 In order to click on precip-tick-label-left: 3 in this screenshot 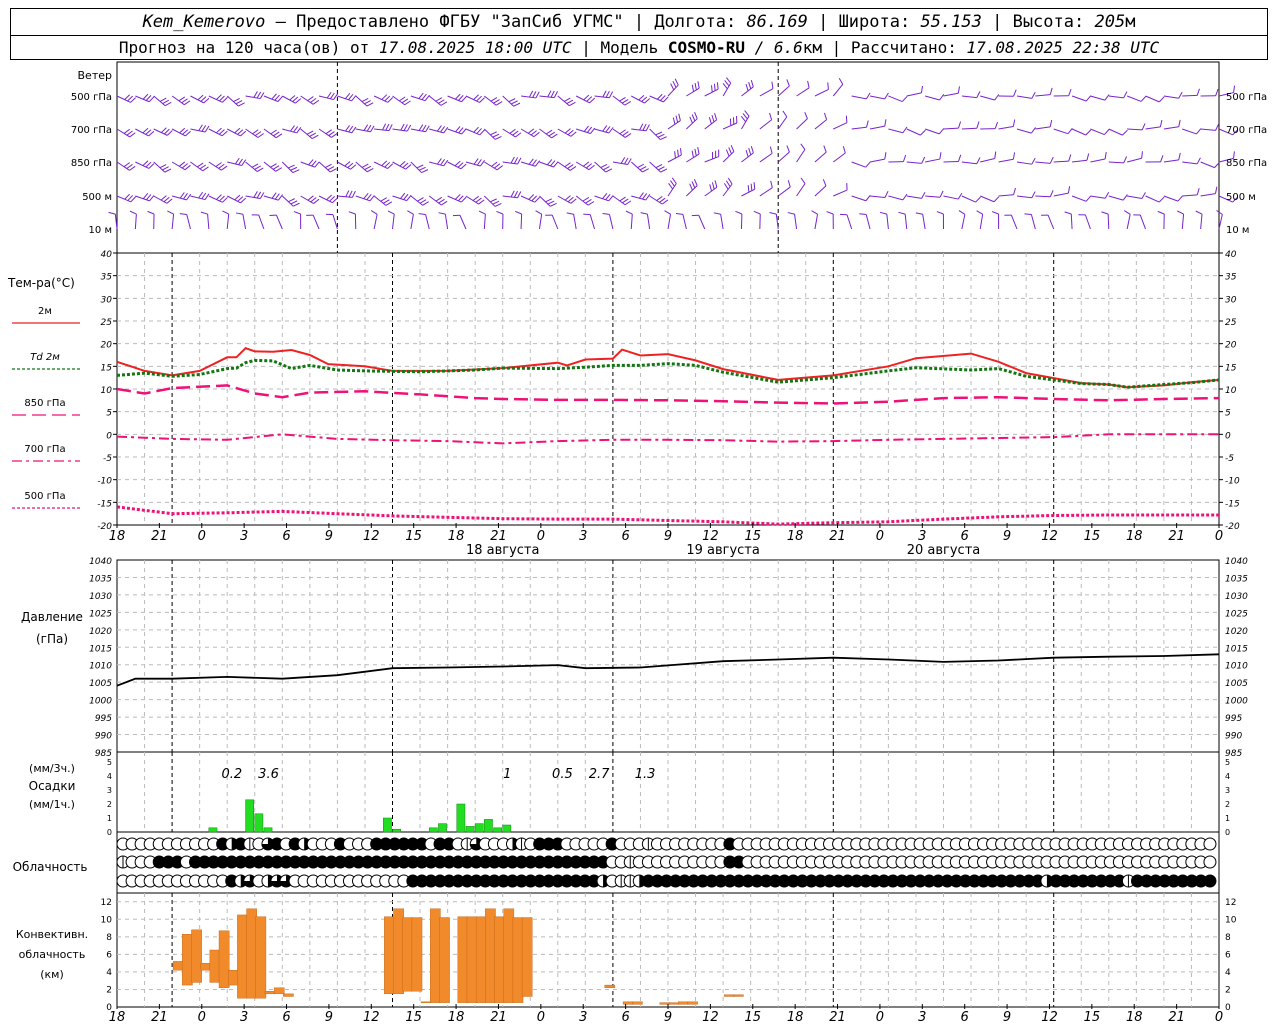, I will do `click(109, 790)`.